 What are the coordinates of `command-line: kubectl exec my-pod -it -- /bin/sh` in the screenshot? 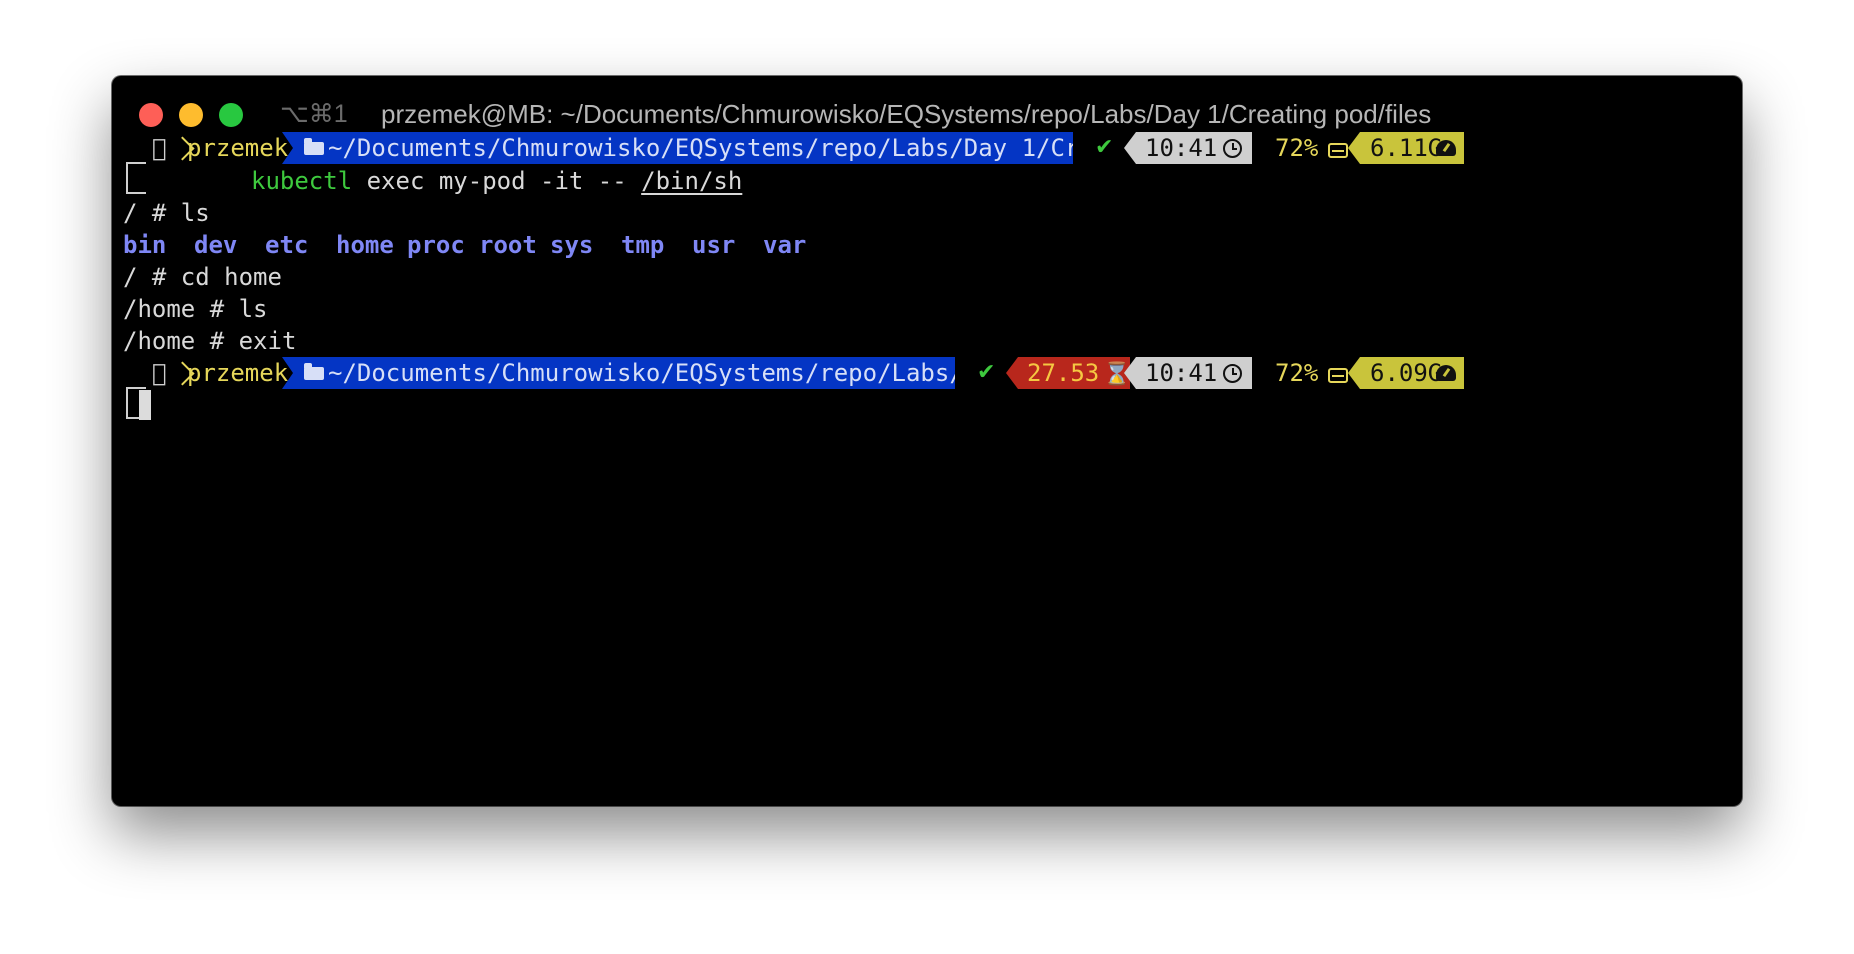 It's located at (496, 181).